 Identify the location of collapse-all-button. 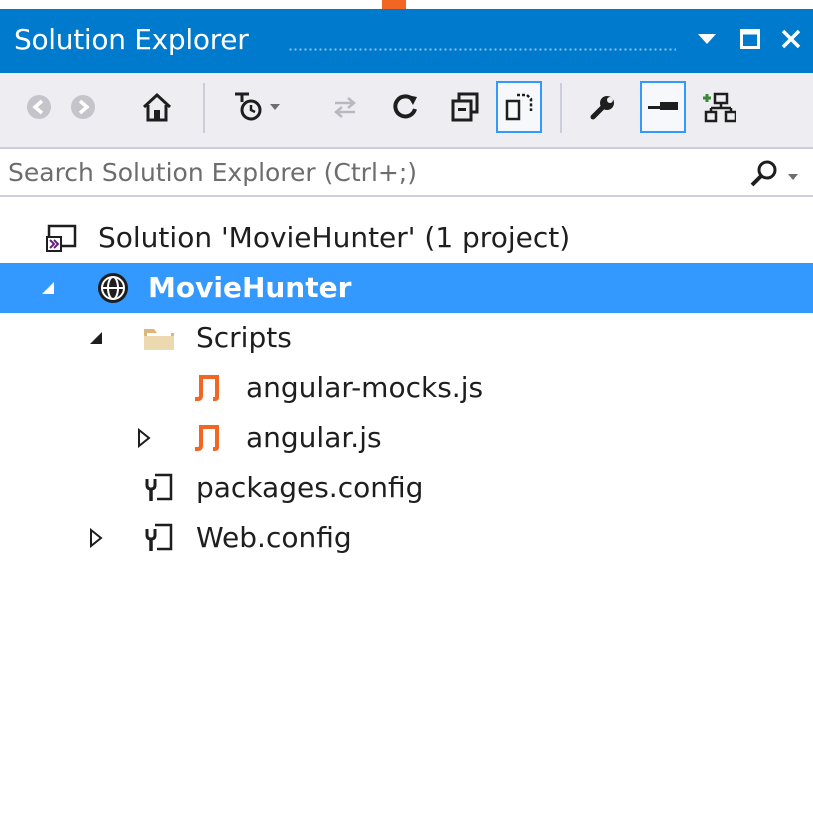
(465, 107).